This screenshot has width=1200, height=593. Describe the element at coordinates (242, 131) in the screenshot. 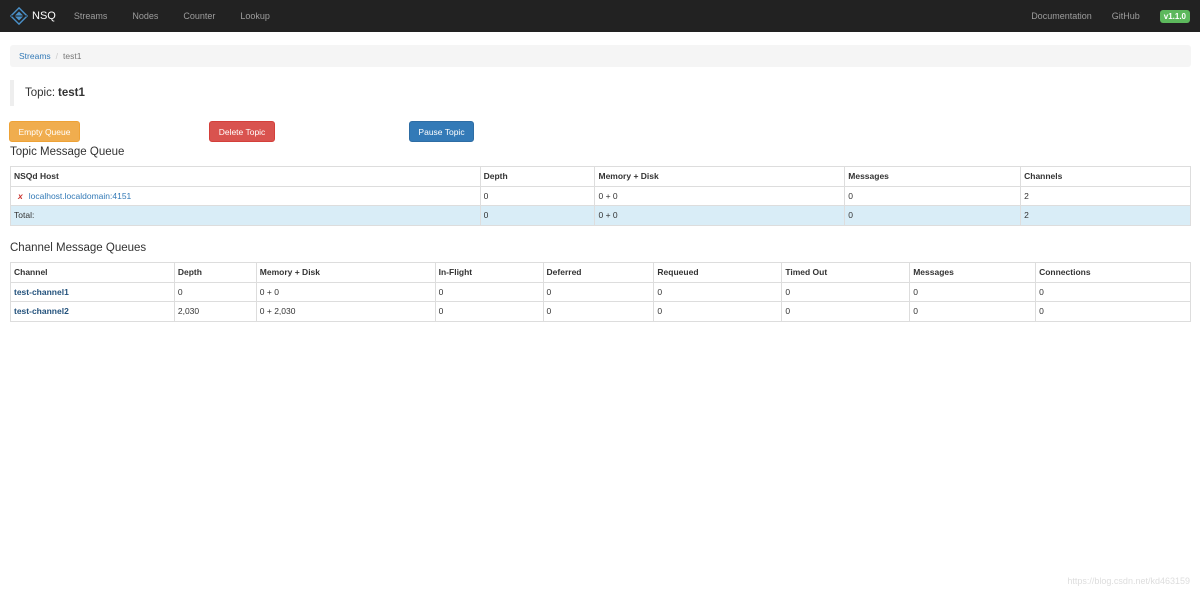

I see `delete-topic-button: Delete Topic` at that location.